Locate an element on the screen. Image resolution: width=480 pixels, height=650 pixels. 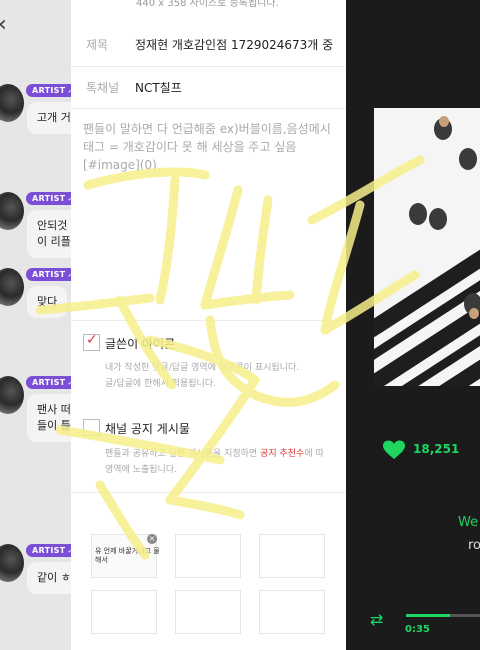
album-cover is located at coordinates (427, 247).